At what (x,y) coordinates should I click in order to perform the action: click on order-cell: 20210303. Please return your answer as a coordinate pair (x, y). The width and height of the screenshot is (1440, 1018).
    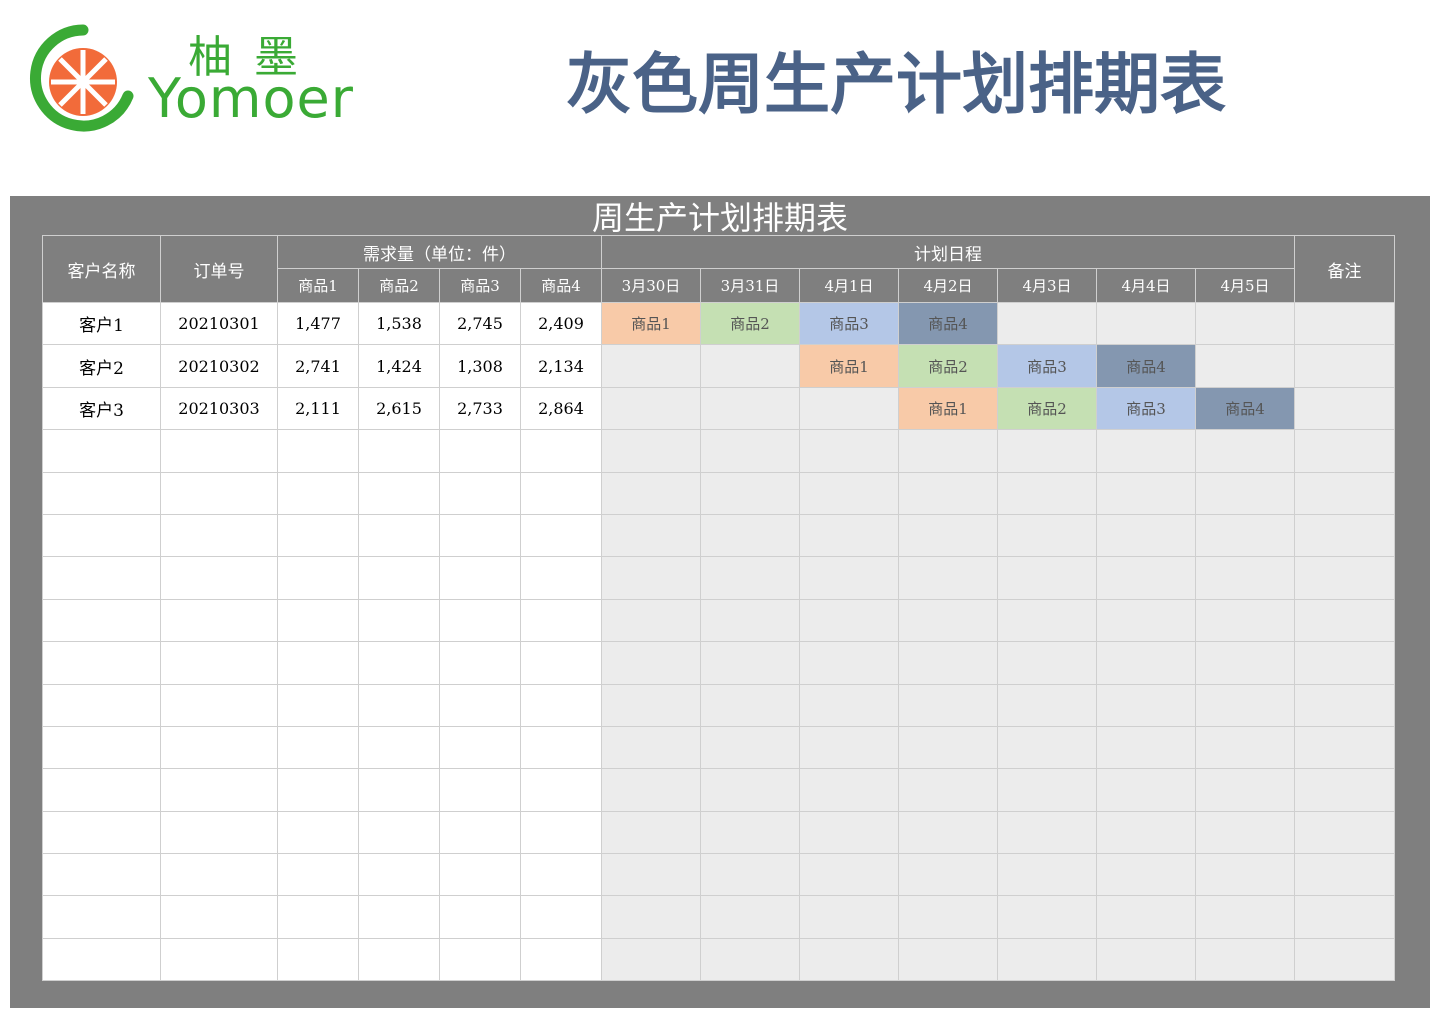
    Looking at the image, I should click on (219, 408).